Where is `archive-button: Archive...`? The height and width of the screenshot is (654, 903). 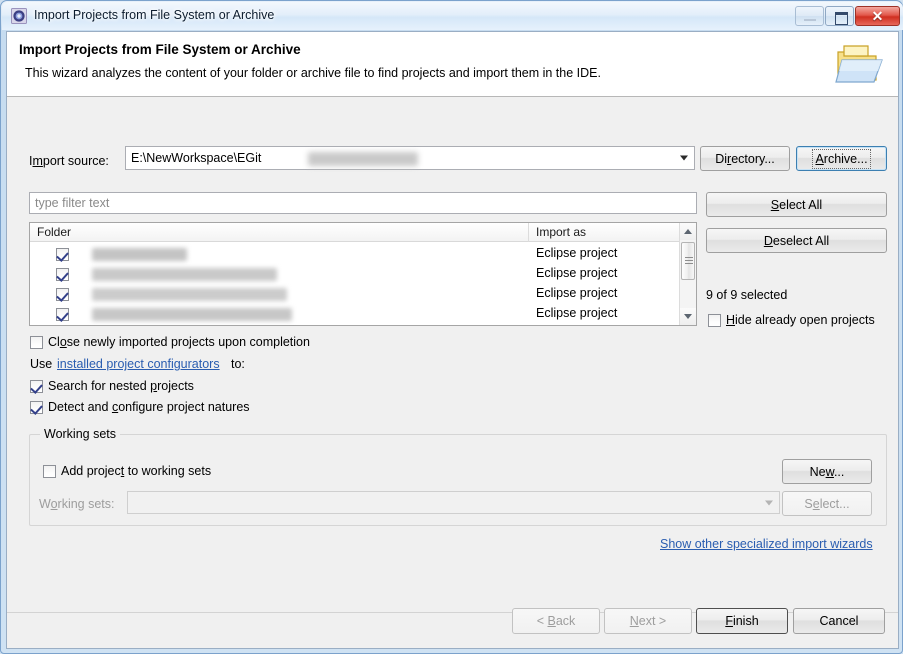 archive-button: Archive... is located at coordinates (841, 158).